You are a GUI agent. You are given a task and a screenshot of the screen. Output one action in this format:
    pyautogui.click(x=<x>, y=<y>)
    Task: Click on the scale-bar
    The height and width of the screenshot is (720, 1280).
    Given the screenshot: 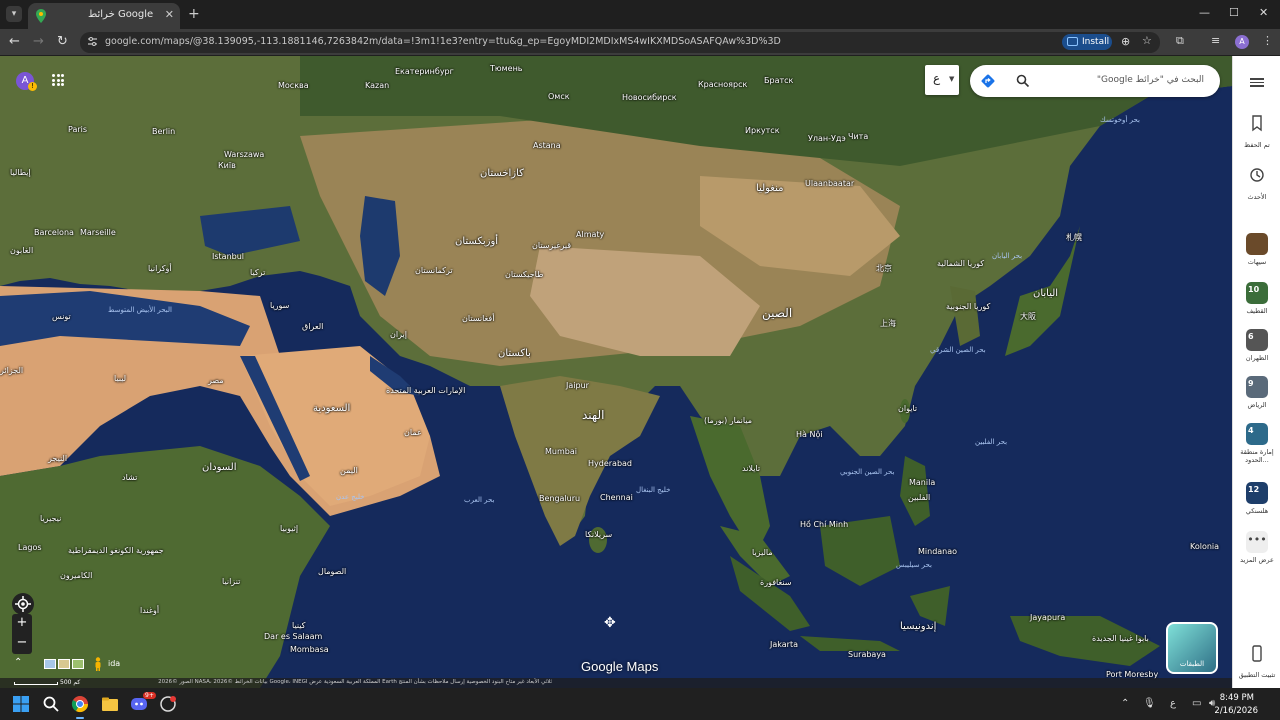 What is the action you would take?
    pyautogui.click(x=36, y=683)
    